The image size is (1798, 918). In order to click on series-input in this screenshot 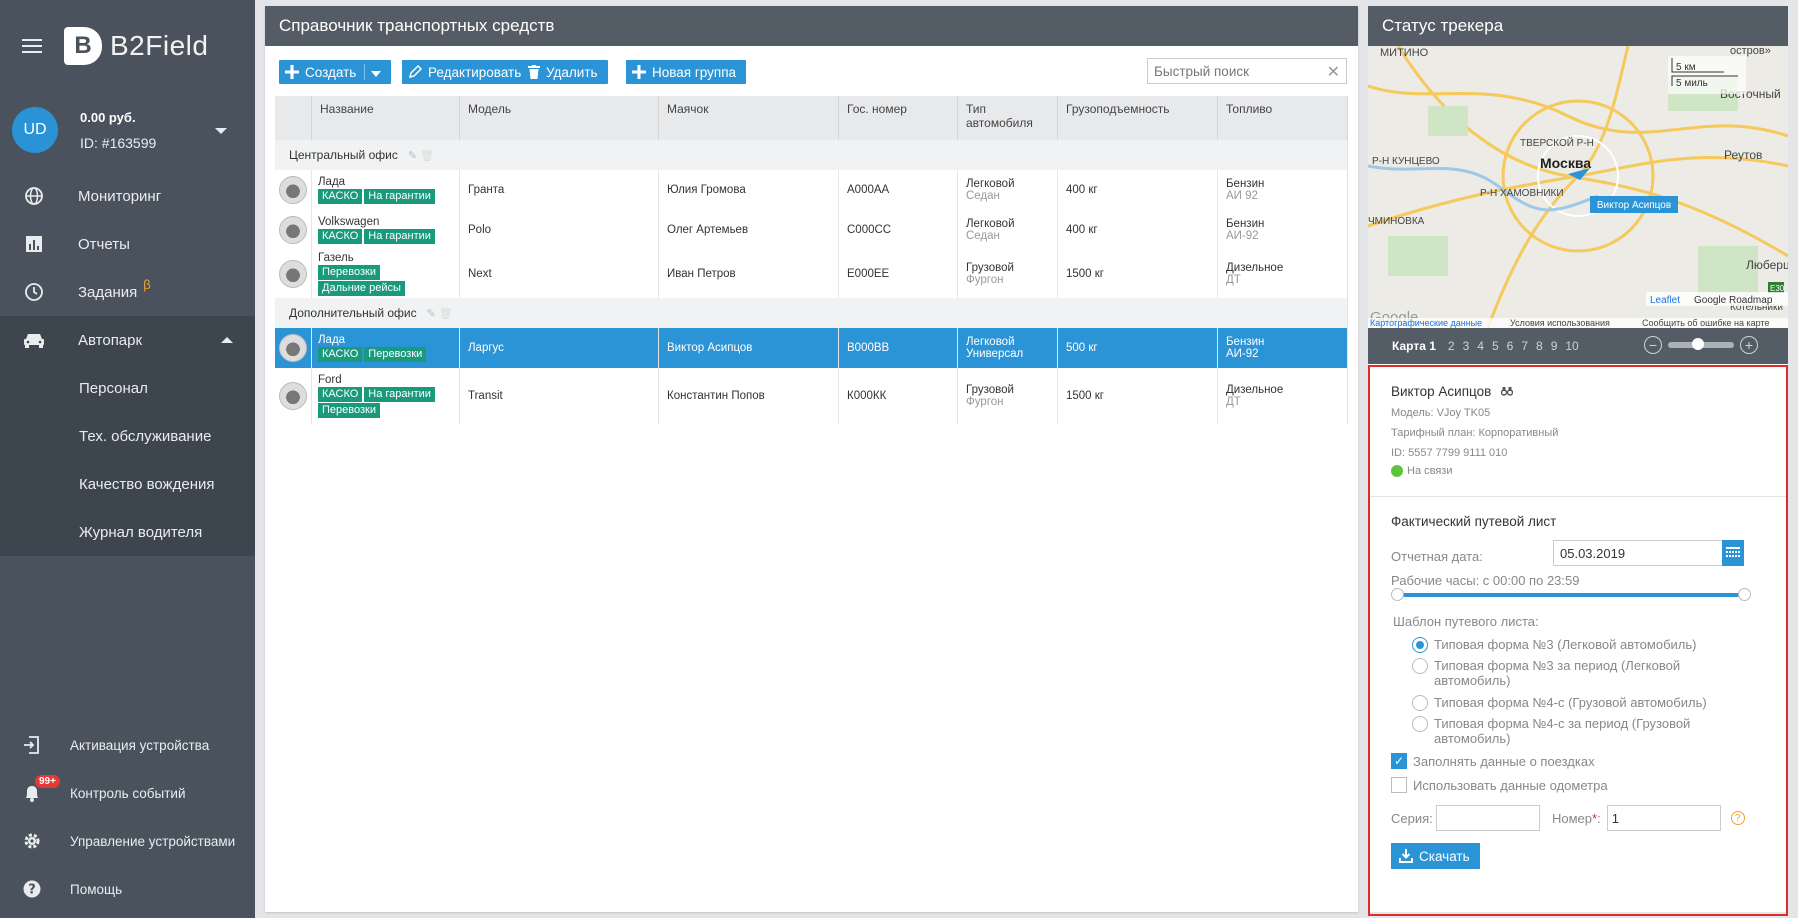, I will do `click(1488, 818)`.